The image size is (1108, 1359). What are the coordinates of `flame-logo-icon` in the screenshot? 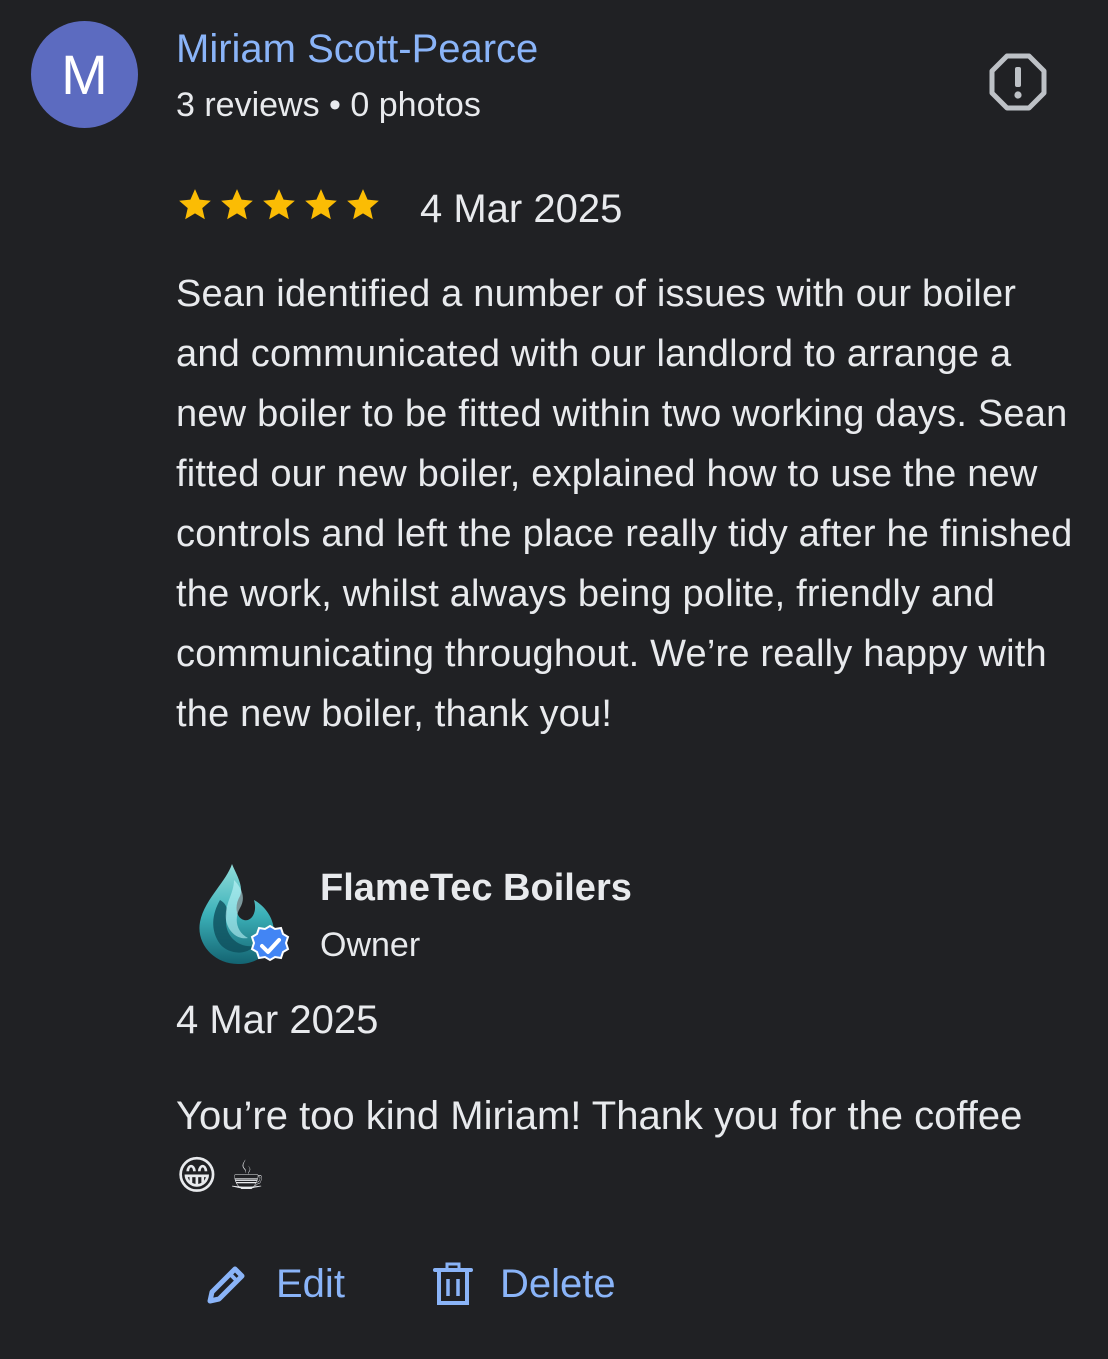 It's located at (244, 914).